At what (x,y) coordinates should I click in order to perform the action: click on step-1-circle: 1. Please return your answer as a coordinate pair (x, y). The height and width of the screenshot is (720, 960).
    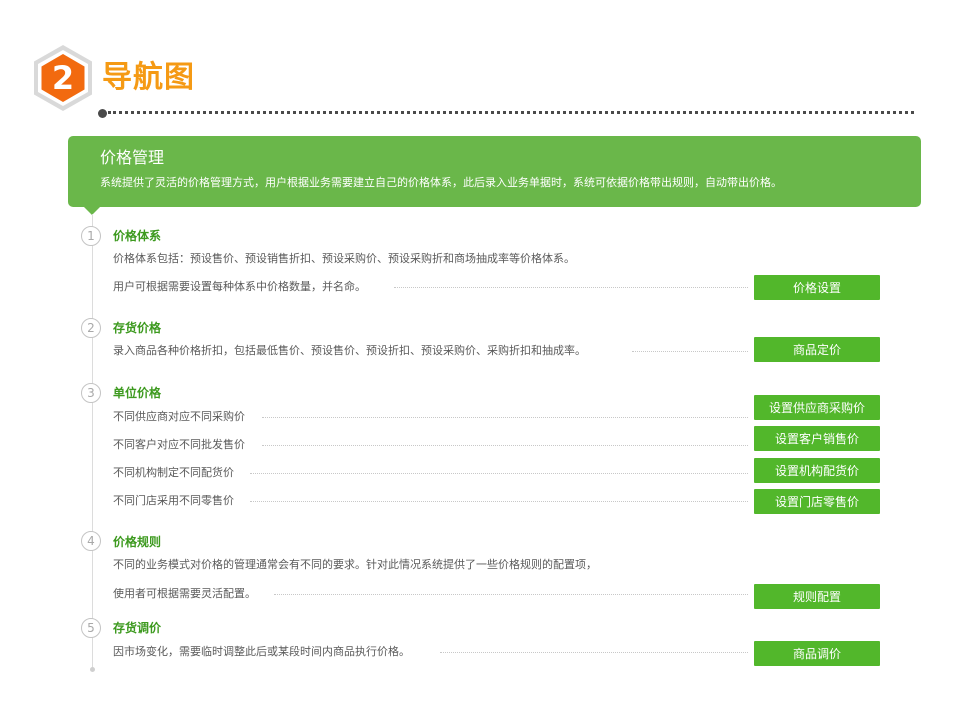
    Looking at the image, I should click on (91, 236).